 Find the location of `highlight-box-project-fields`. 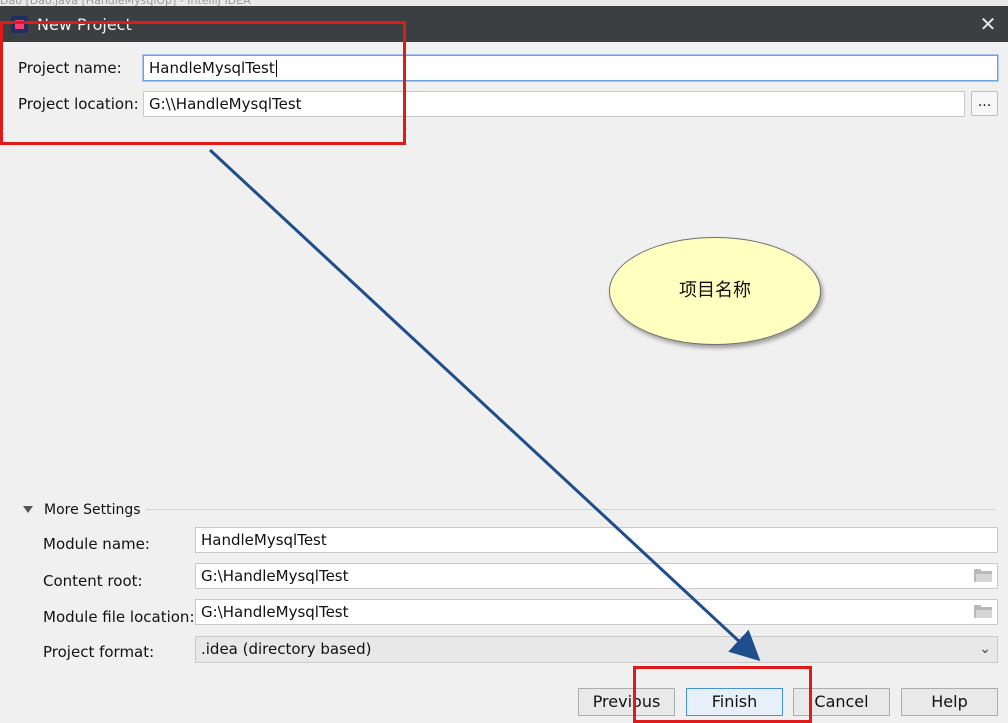

highlight-box-project-fields is located at coordinates (203, 83).